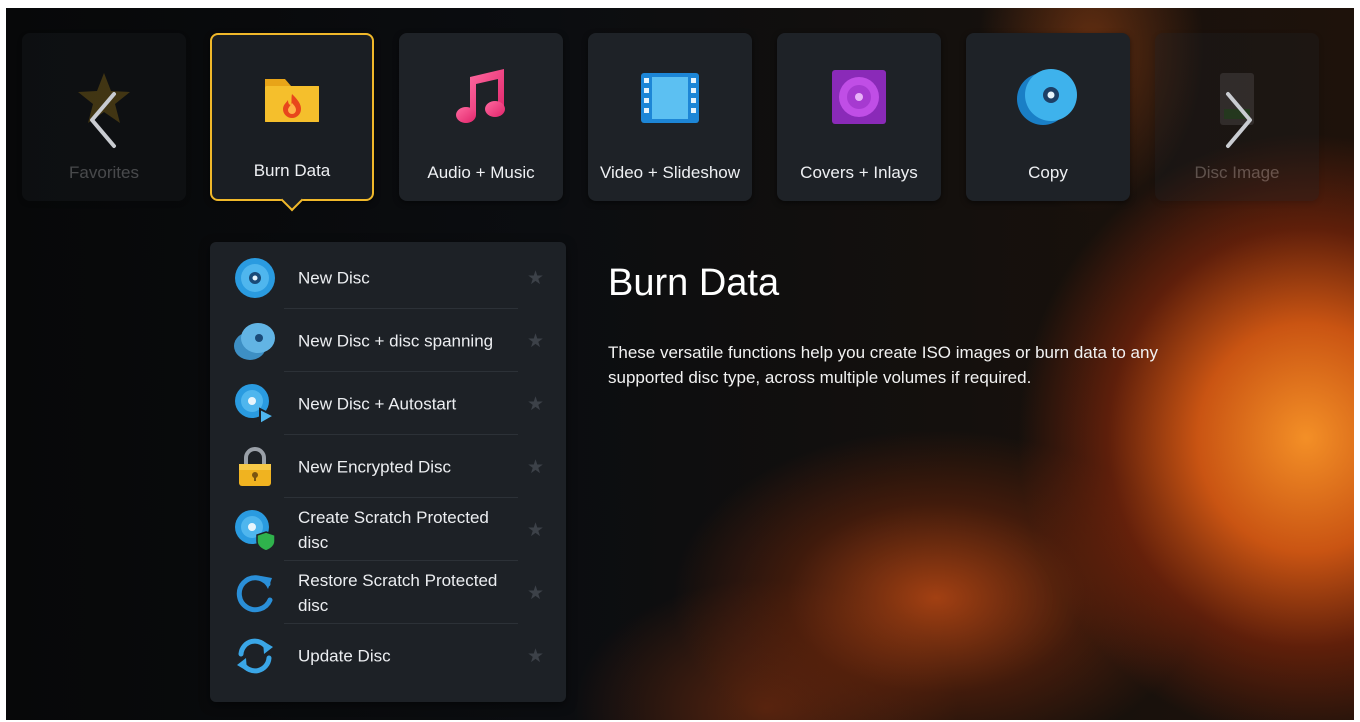 The height and width of the screenshot is (722, 1360). I want to click on copy-disc-icon, so click(1047, 97).